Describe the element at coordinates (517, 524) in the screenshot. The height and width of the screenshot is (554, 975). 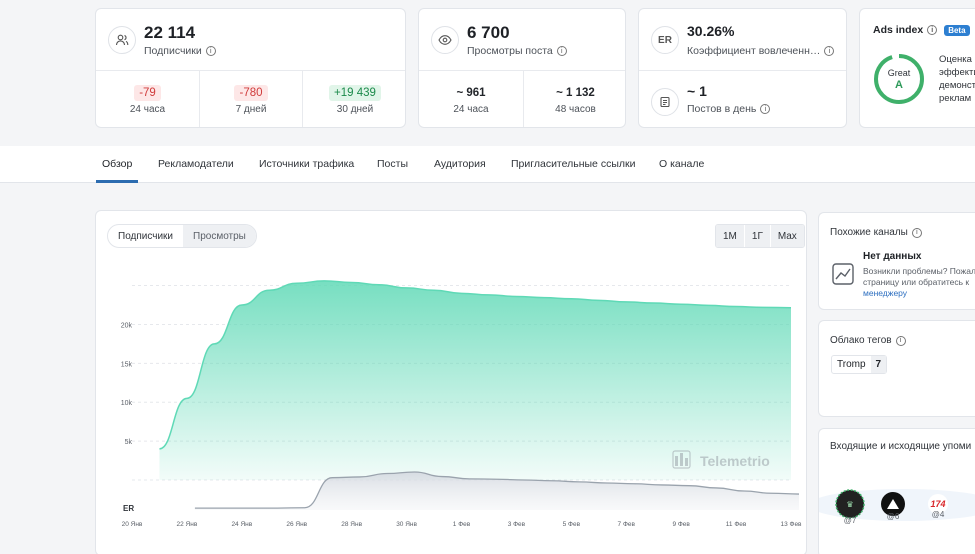
I see `x-tick-label: 3 Фев` at that location.